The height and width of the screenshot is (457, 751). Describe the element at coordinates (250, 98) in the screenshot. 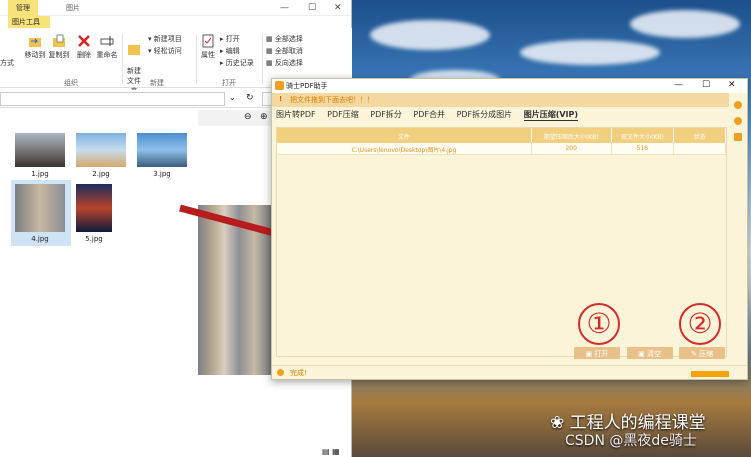

I see `refresh-icon: ↻` at that location.